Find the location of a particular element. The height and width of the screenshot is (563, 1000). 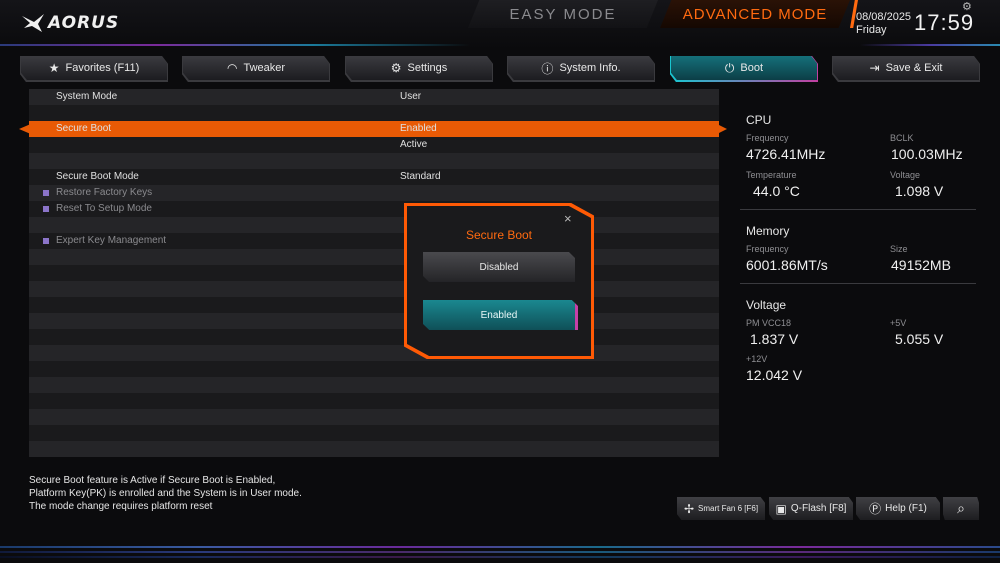

setting-label: System Mode is located at coordinates (87, 96).